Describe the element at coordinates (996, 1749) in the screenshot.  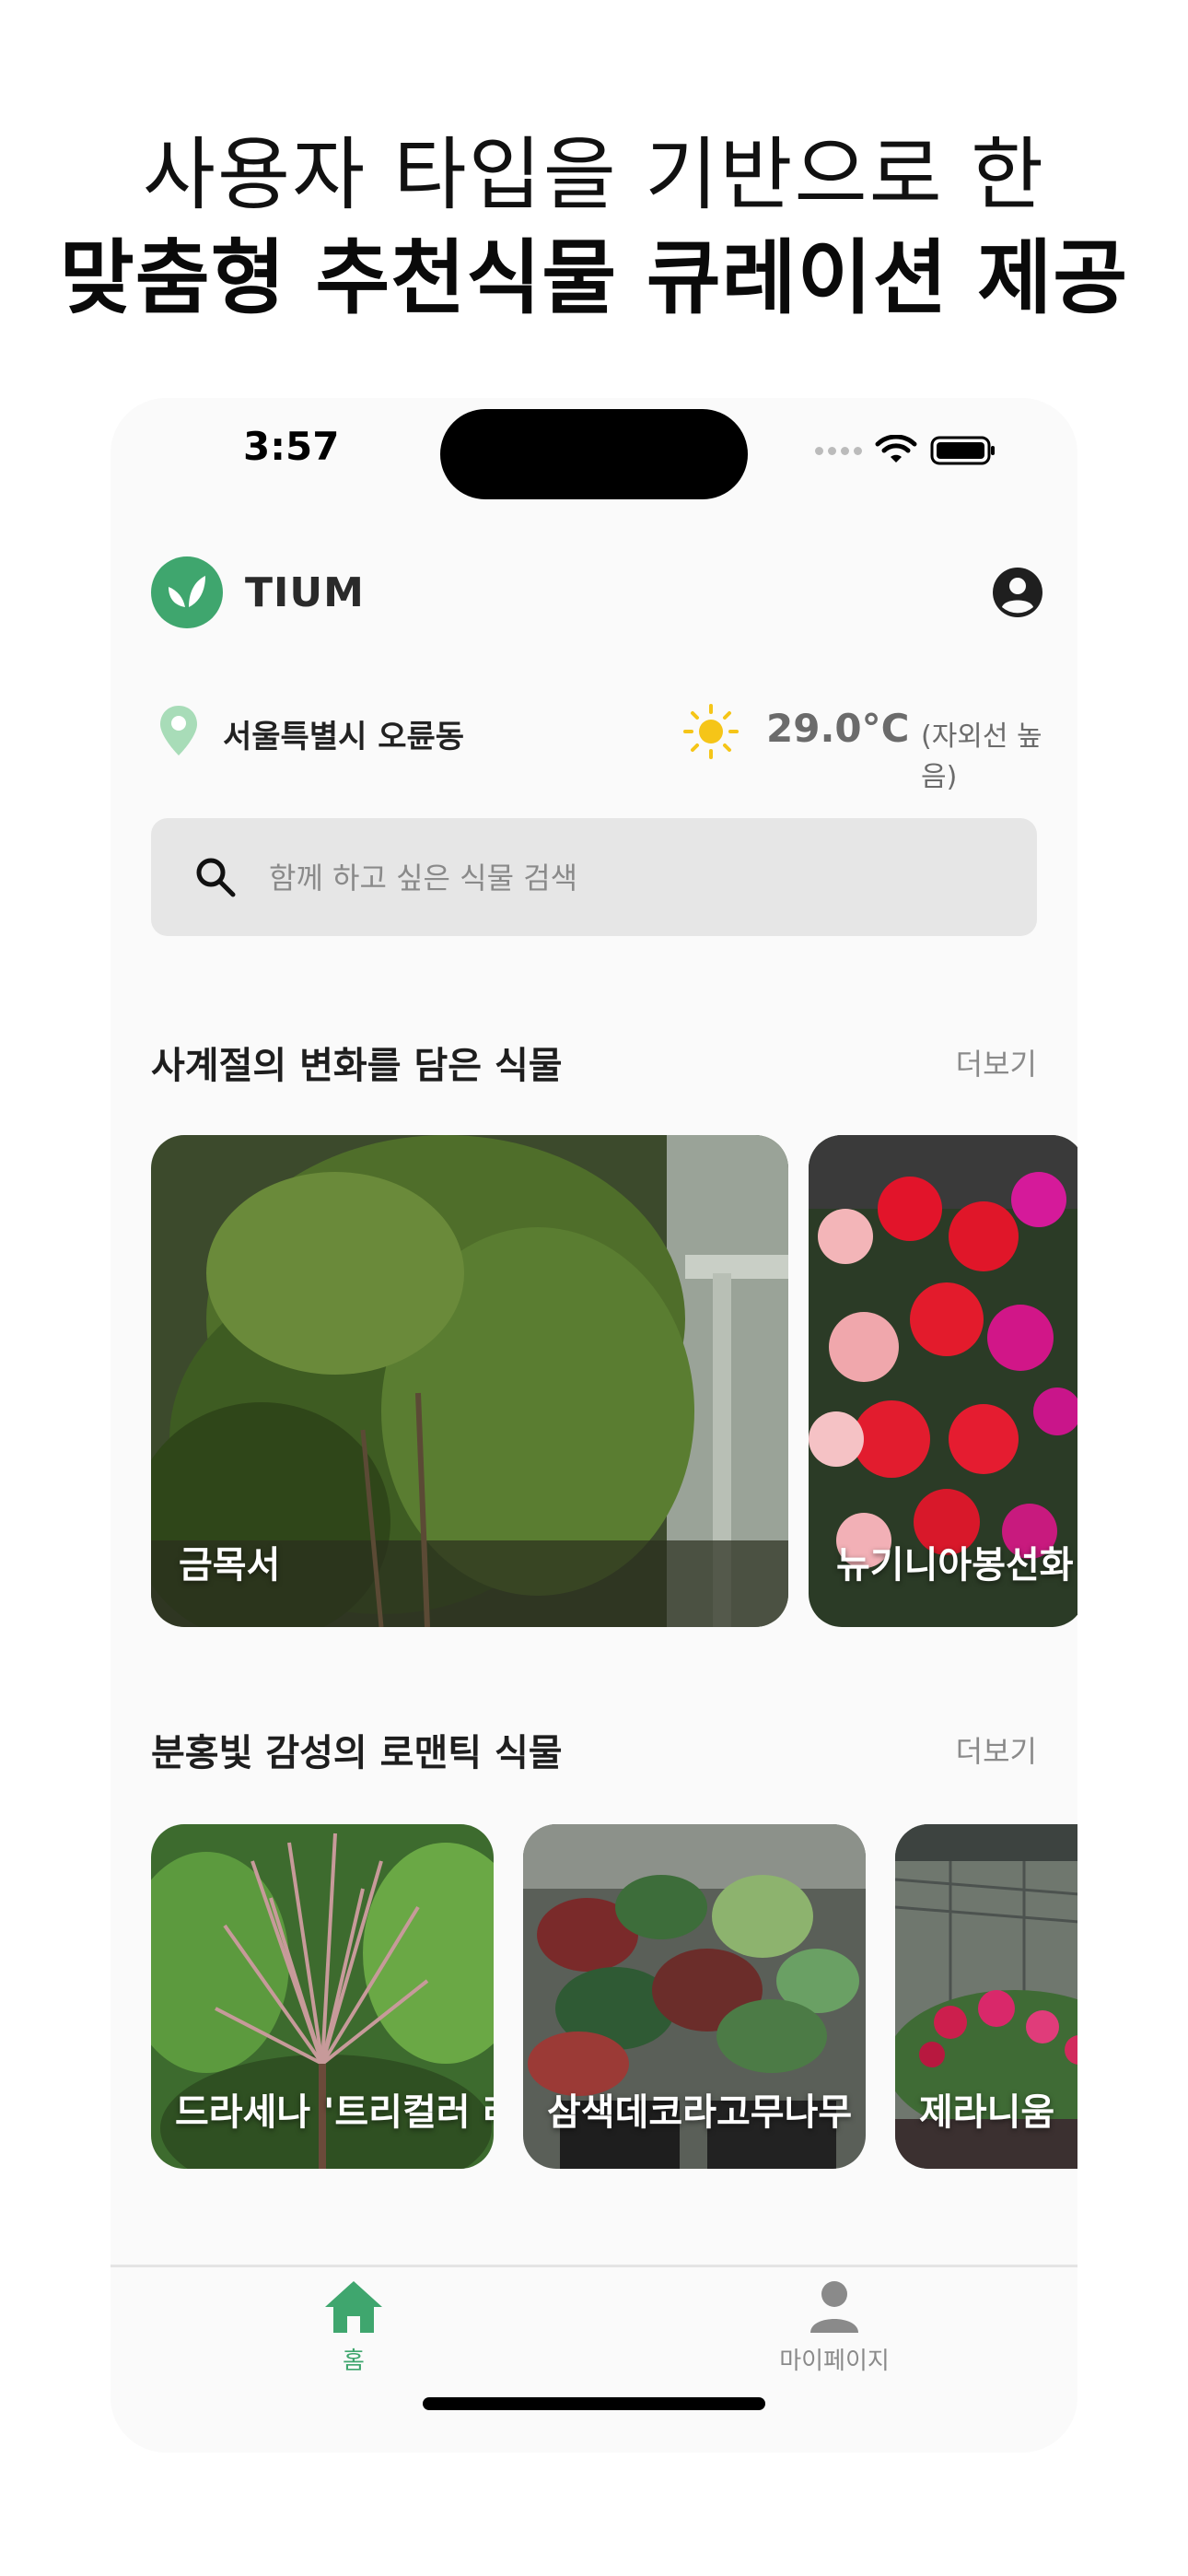
I see `more-link-romantic: 더보기` at that location.